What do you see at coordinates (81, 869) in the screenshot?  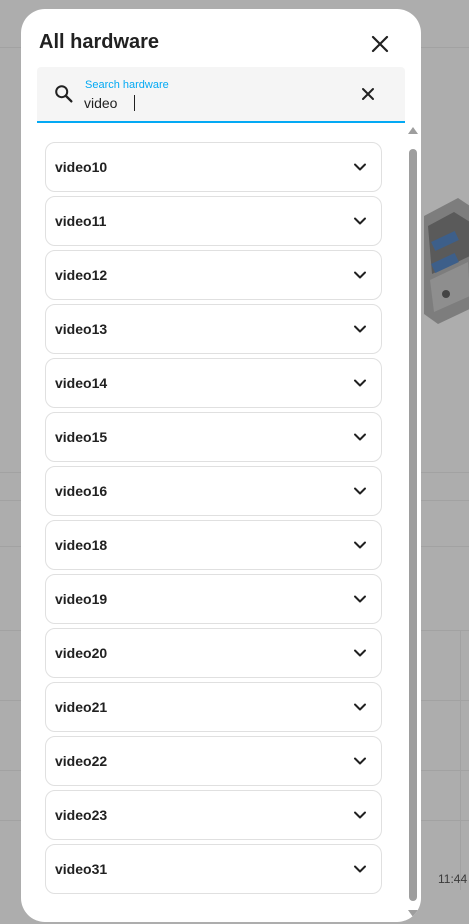 I see `hardware-item-label: video31` at bounding box center [81, 869].